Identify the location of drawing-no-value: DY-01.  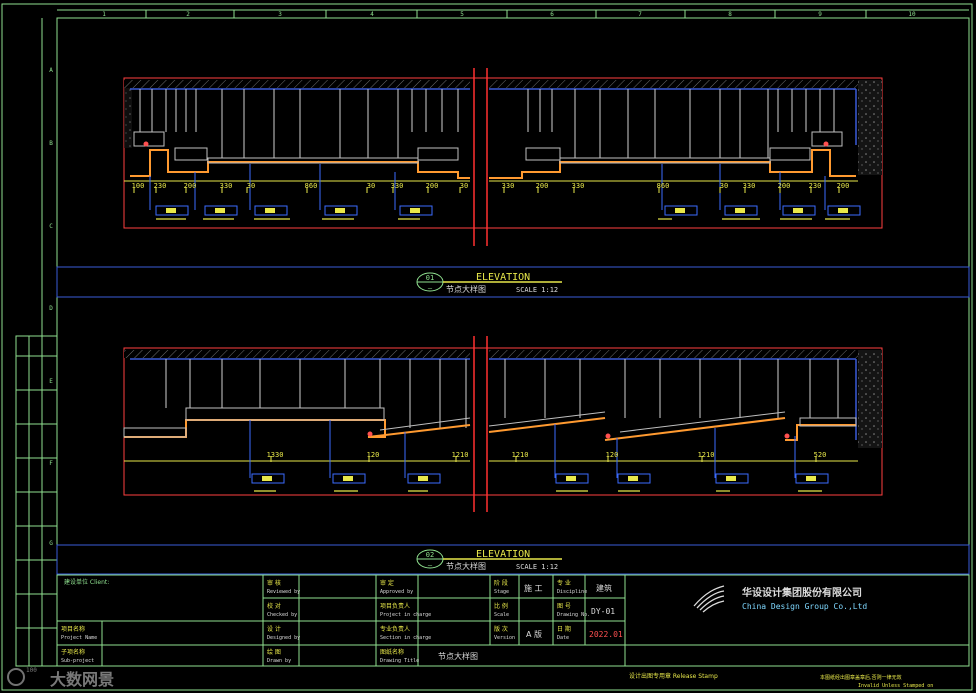
(603, 611).